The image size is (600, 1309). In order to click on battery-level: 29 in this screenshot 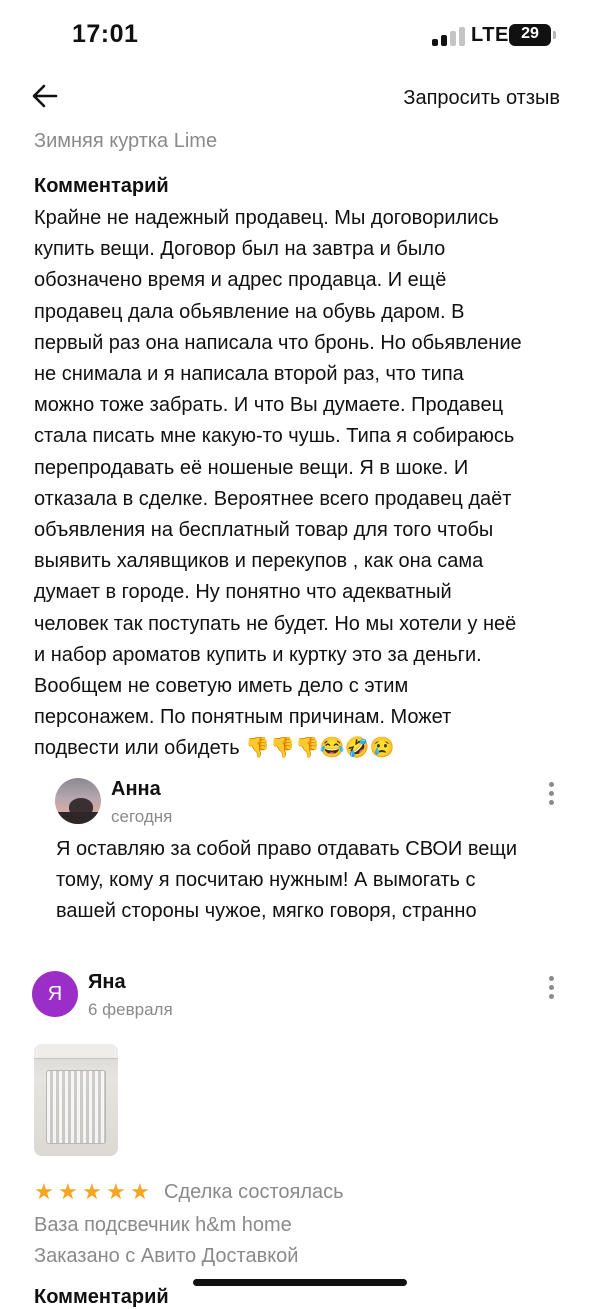, I will do `click(530, 33)`.